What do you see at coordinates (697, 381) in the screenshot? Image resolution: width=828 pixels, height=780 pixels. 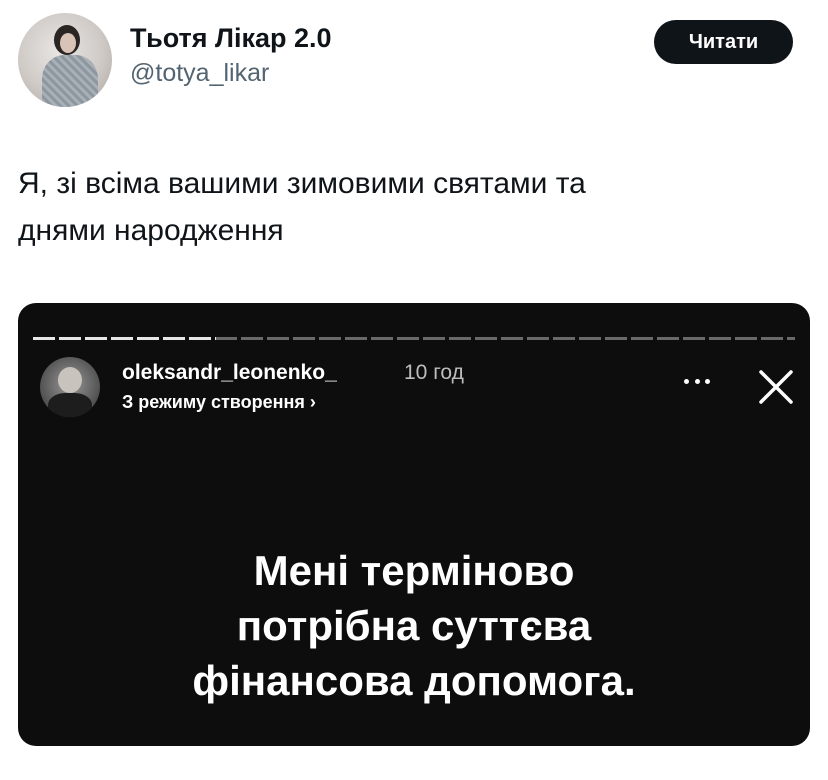 I see `more-horizontal-icon` at bounding box center [697, 381].